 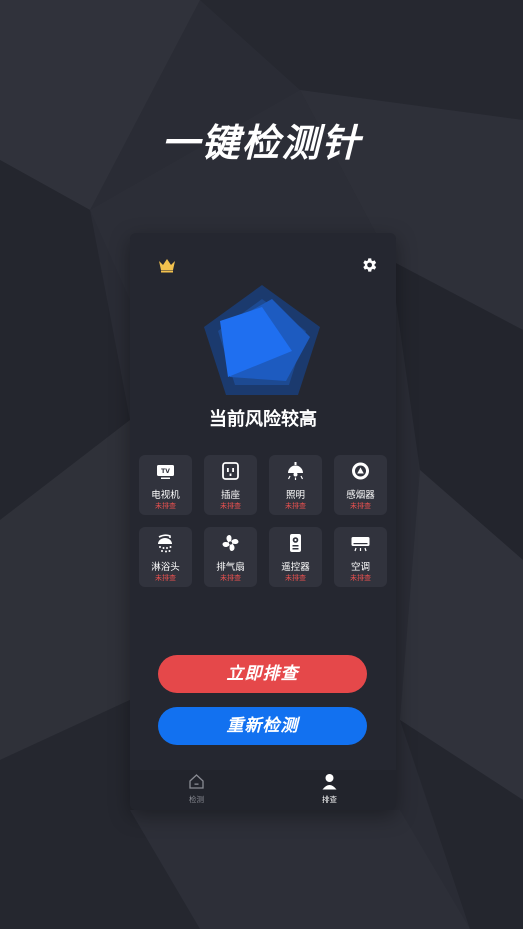 I want to click on smoke-detector-icon, so click(x=360, y=471).